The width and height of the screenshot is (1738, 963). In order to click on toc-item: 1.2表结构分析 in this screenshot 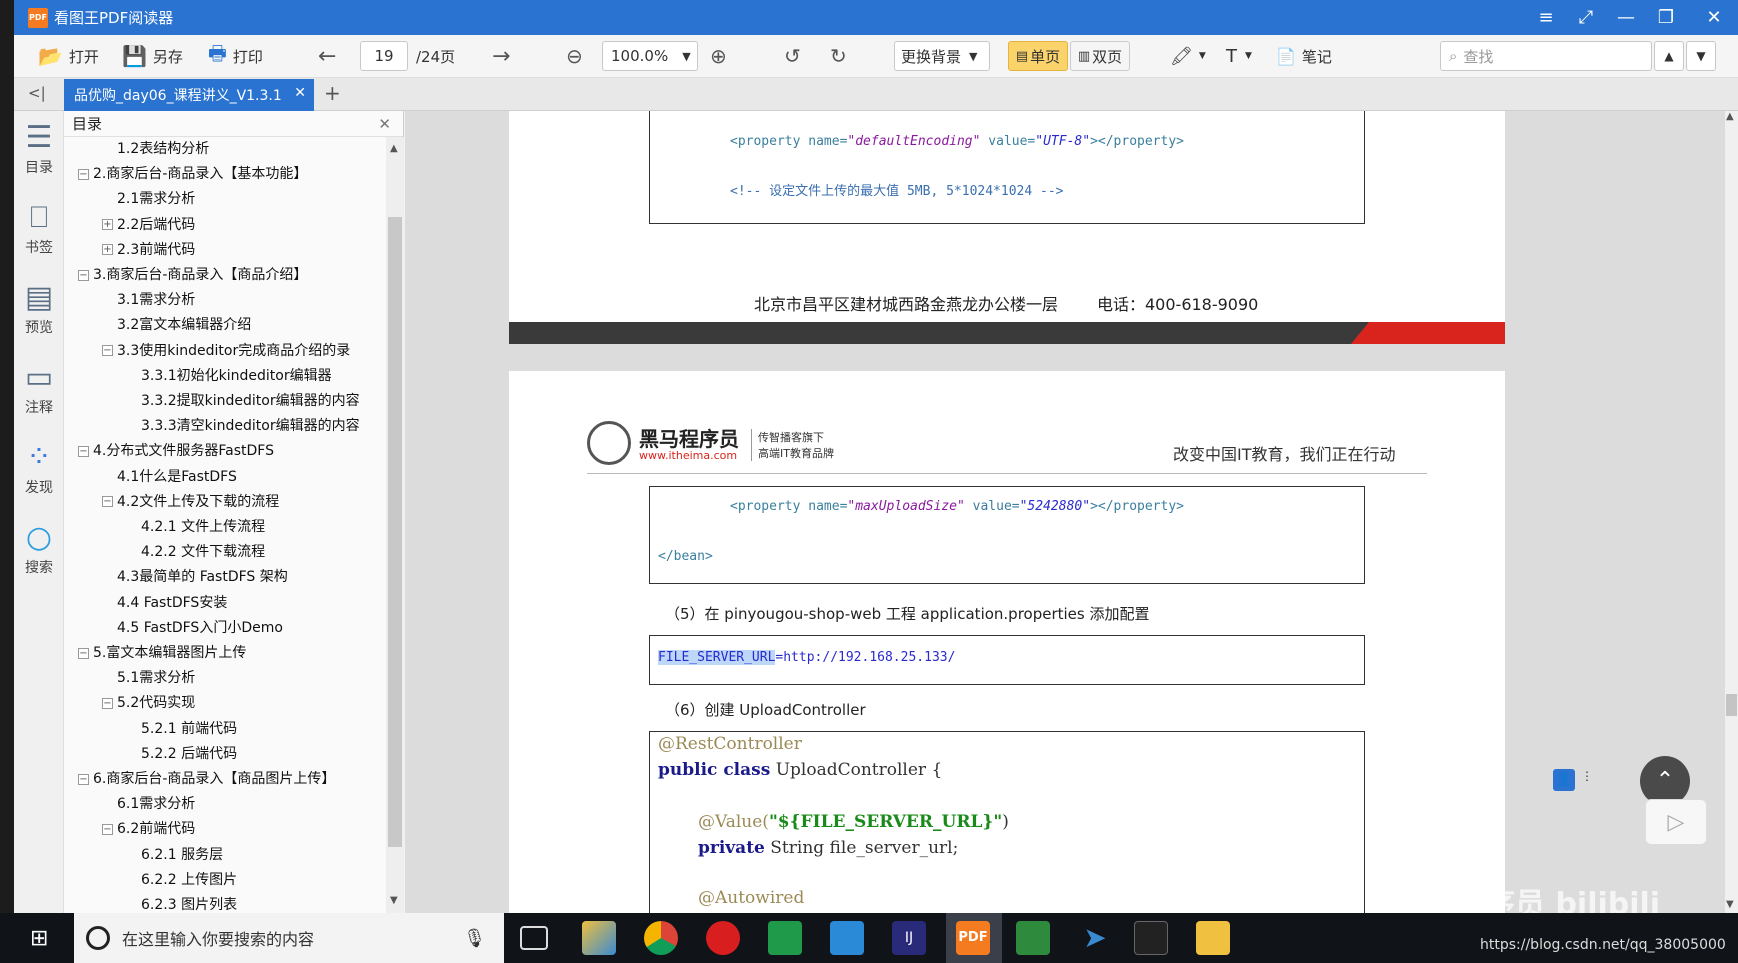, I will do `click(163, 149)`.